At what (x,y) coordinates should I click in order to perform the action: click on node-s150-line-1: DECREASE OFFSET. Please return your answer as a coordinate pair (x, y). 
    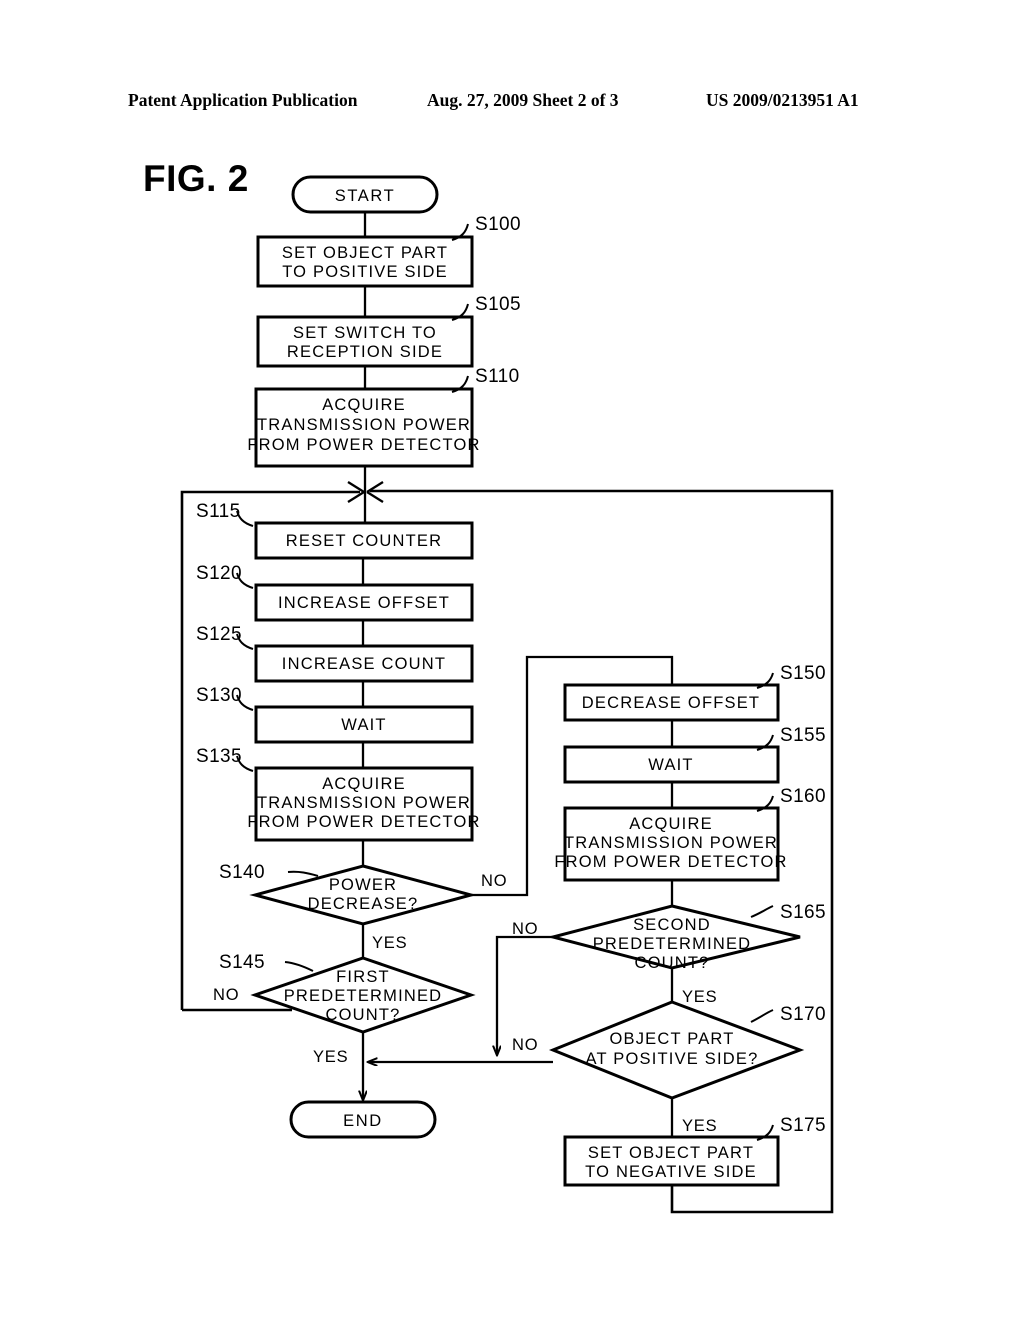
    Looking at the image, I should click on (671, 703).